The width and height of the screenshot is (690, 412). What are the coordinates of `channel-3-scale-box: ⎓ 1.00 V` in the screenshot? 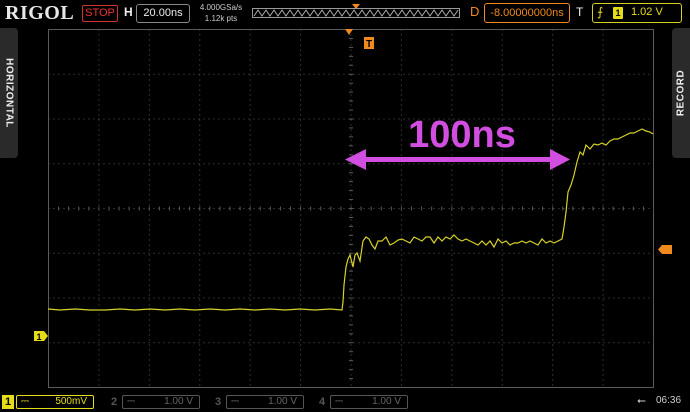 It's located at (265, 402).